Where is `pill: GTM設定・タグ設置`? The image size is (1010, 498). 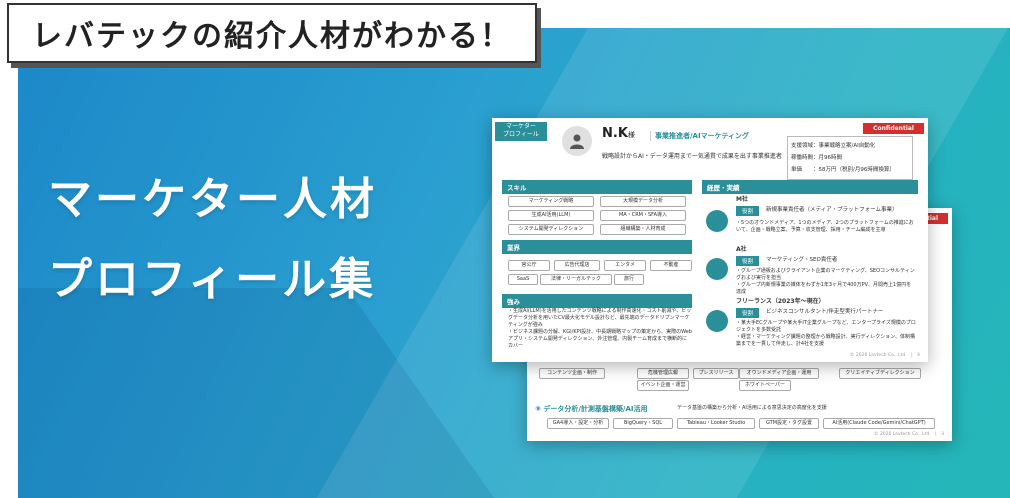
pill: GTM設定・タグ設置 is located at coordinates (789, 423).